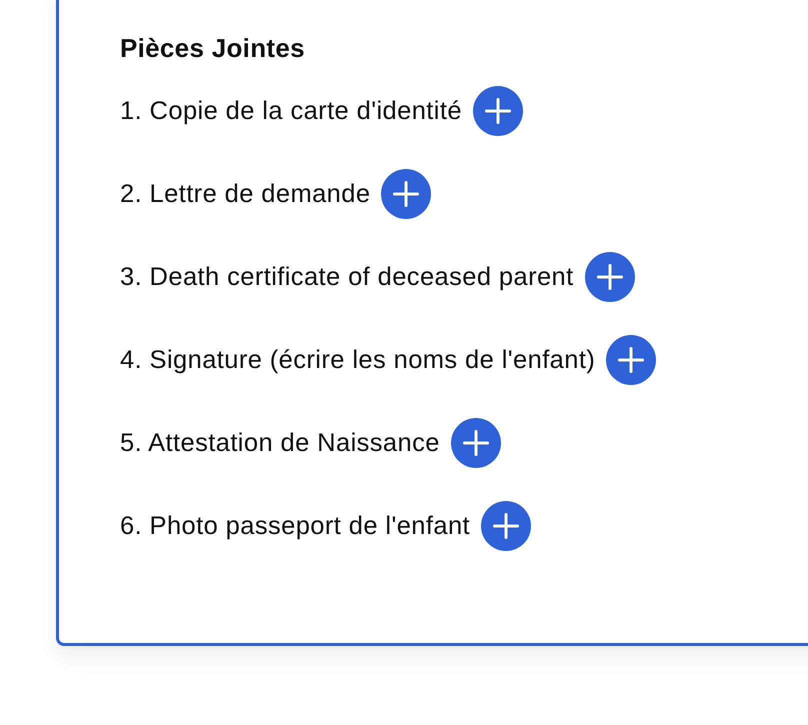 The height and width of the screenshot is (725, 808). Describe the element at coordinates (212, 48) in the screenshot. I see `section-title: Pièces Jointes` at that location.